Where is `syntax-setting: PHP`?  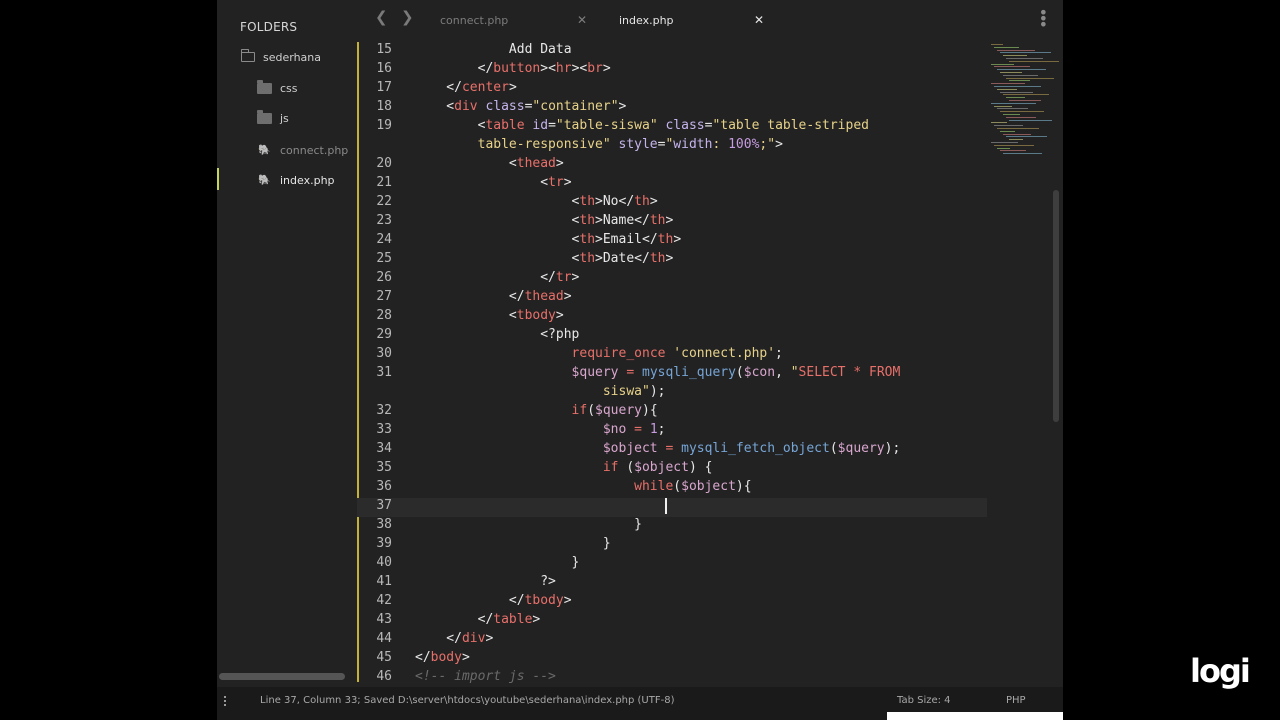
syntax-setting: PHP is located at coordinates (1016, 700).